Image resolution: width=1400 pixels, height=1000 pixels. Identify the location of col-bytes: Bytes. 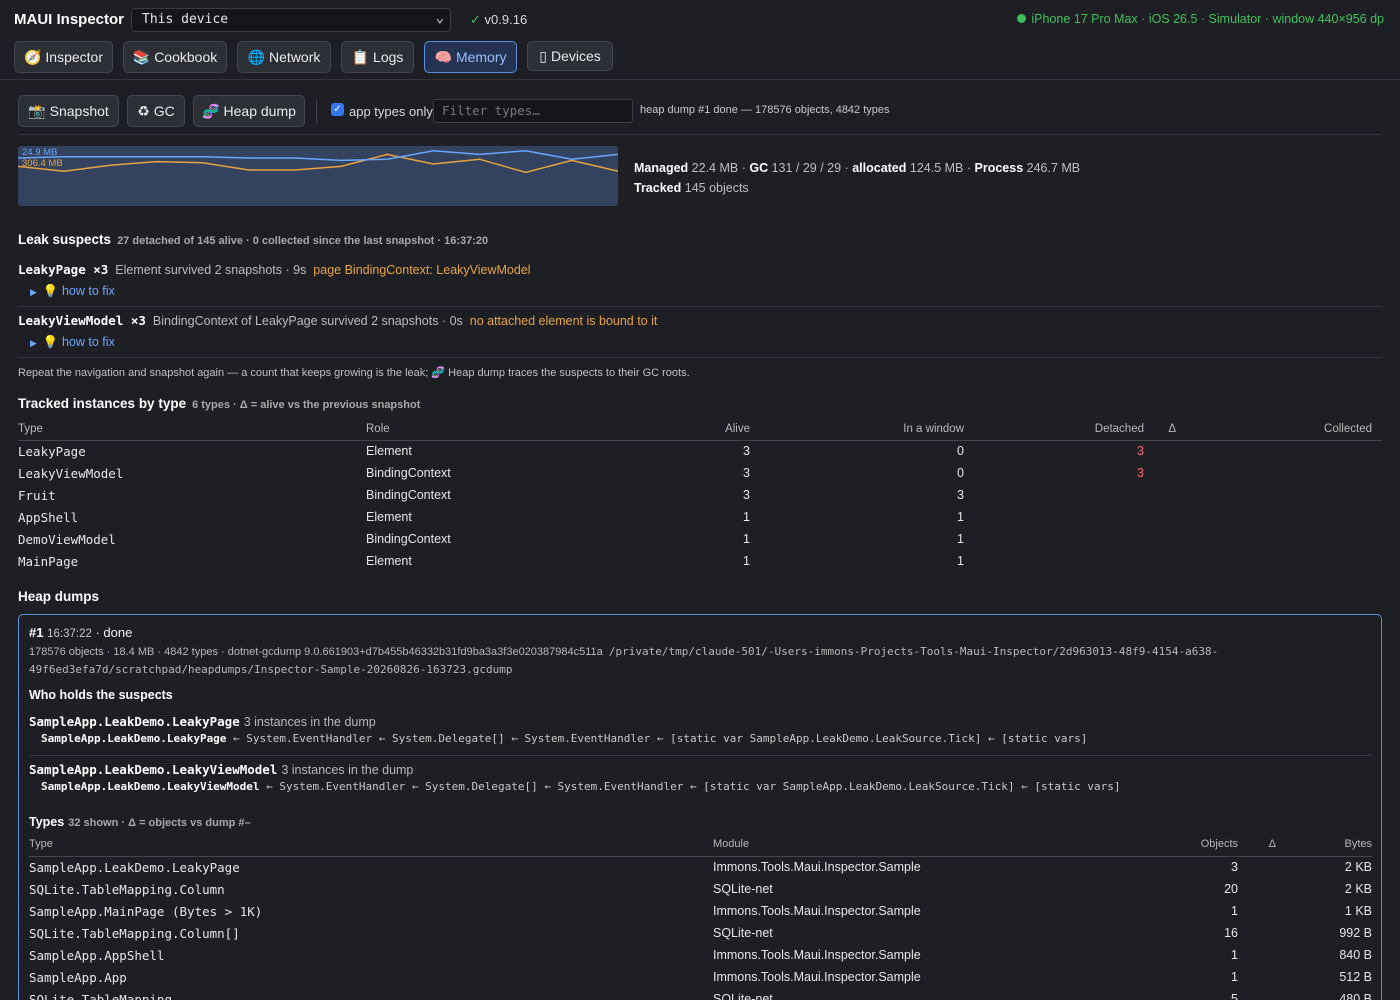
(1335, 847).